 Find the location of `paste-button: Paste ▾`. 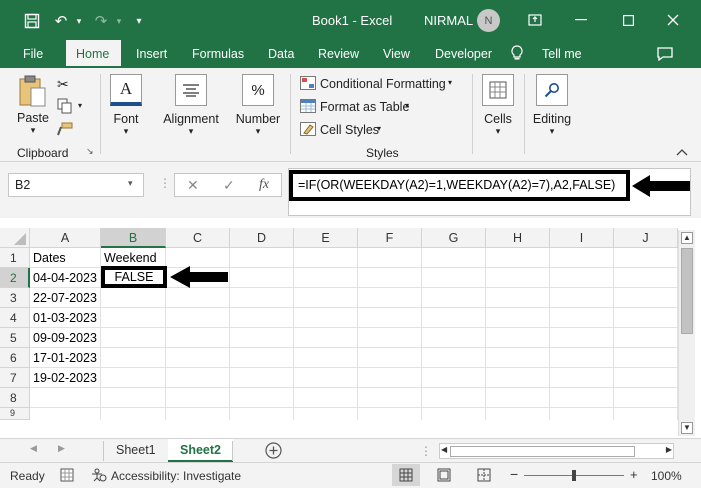

paste-button: Paste ▾ is located at coordinates (33, 105).